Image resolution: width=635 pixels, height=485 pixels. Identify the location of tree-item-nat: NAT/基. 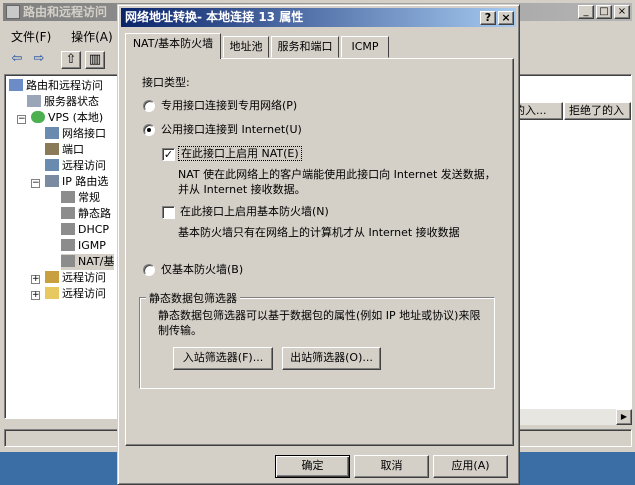
(88, 262).